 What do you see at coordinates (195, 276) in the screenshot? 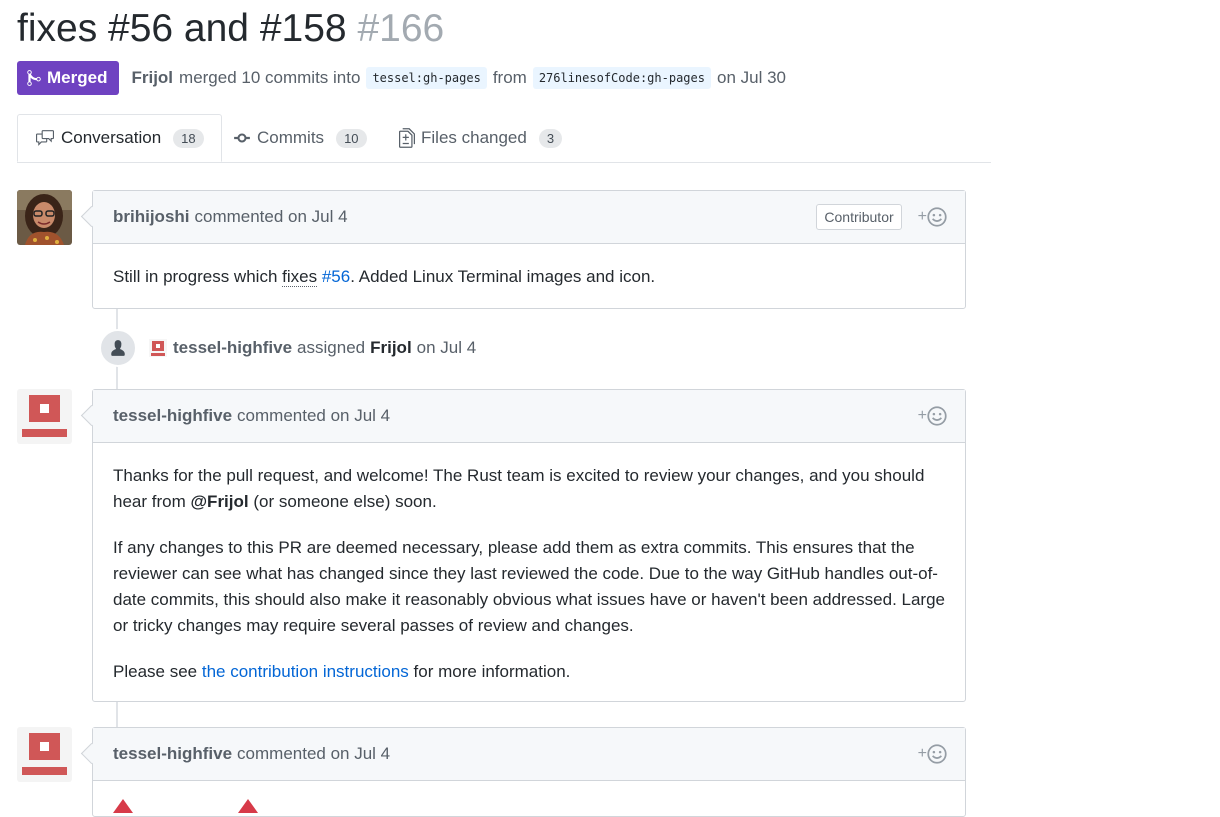
I see `comment-text: Still in progress which` at bounding box center [195, 276].